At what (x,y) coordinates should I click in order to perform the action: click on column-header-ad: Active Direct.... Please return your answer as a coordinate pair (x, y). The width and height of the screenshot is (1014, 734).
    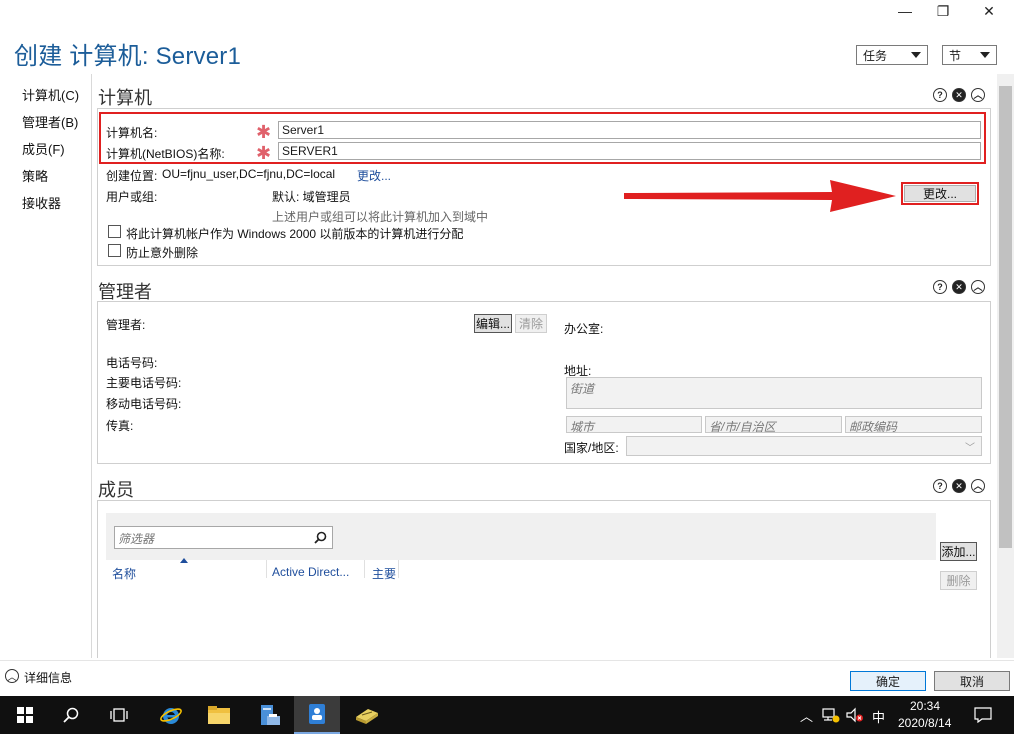
    Looking at the image, I should click on (310, 572).